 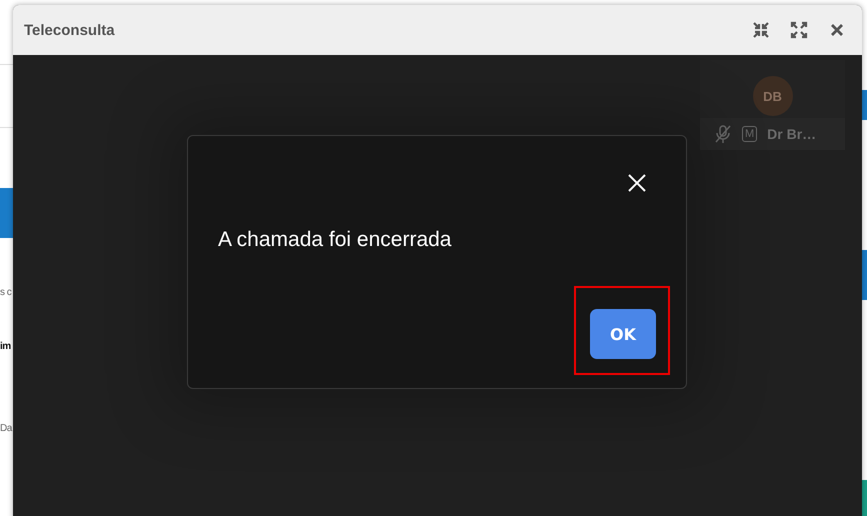 What do you see at coordinates (6, 347) in the screenshot?
I see `page-text: im` at bounding box center [6, 347].